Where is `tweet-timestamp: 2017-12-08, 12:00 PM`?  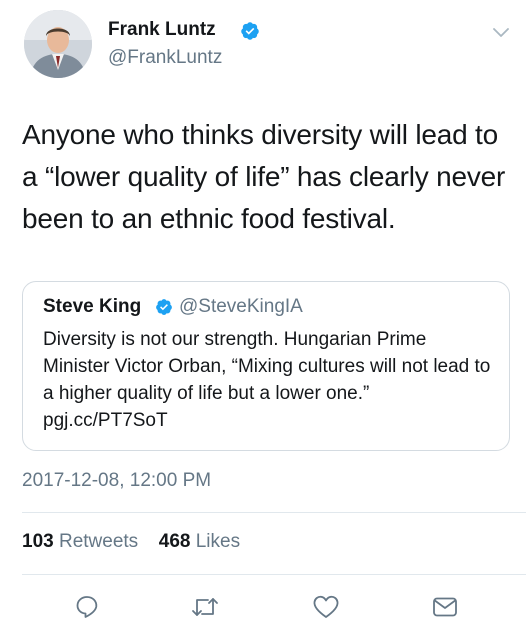
tweet-timestamp: 2017-12-08, 12:00 PM is located at coordinates (116, 481).